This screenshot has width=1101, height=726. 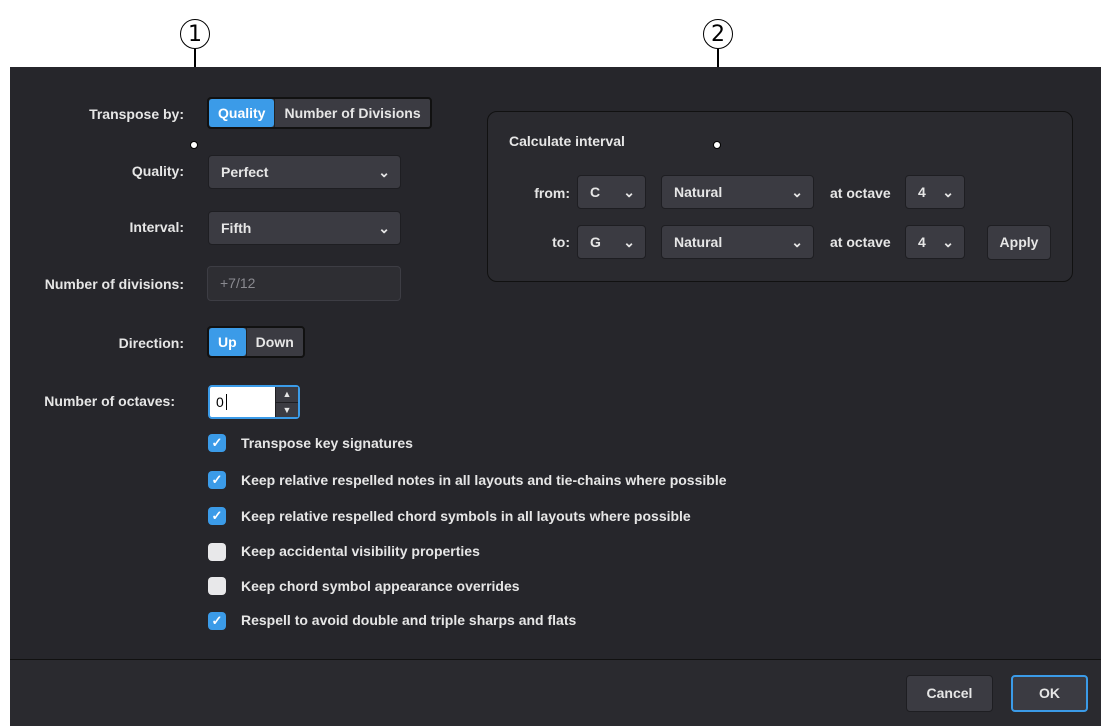 I want to click on to-note-value: G, so click(x=595, y=242).